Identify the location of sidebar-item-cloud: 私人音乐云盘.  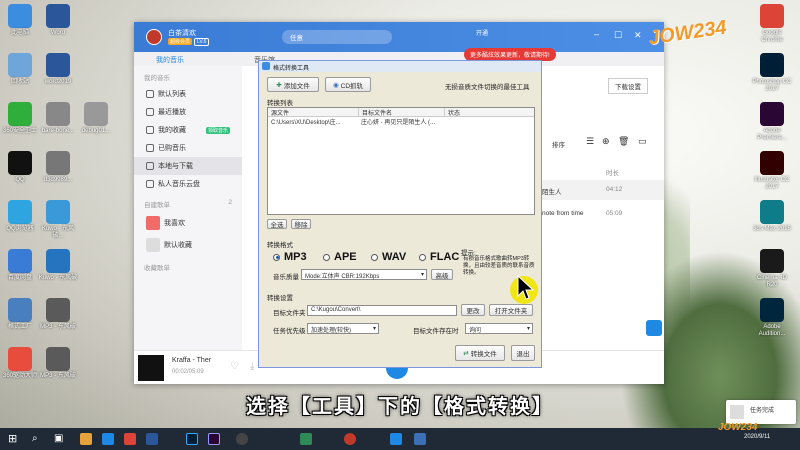
(188, 184).